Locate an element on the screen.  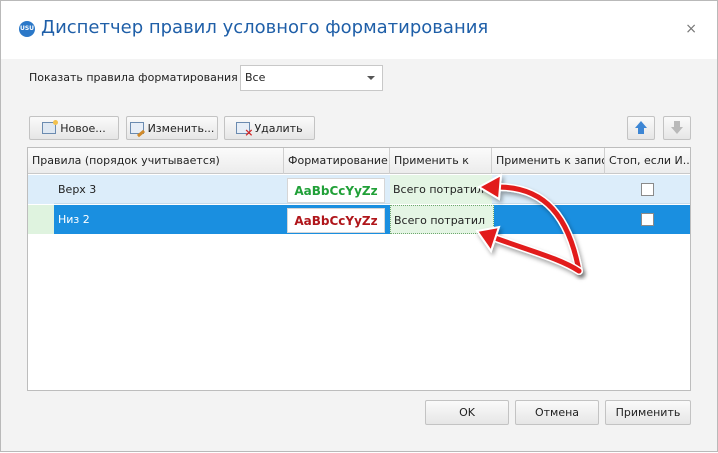
arrow-down-icon is located at coordinates (677, 128).